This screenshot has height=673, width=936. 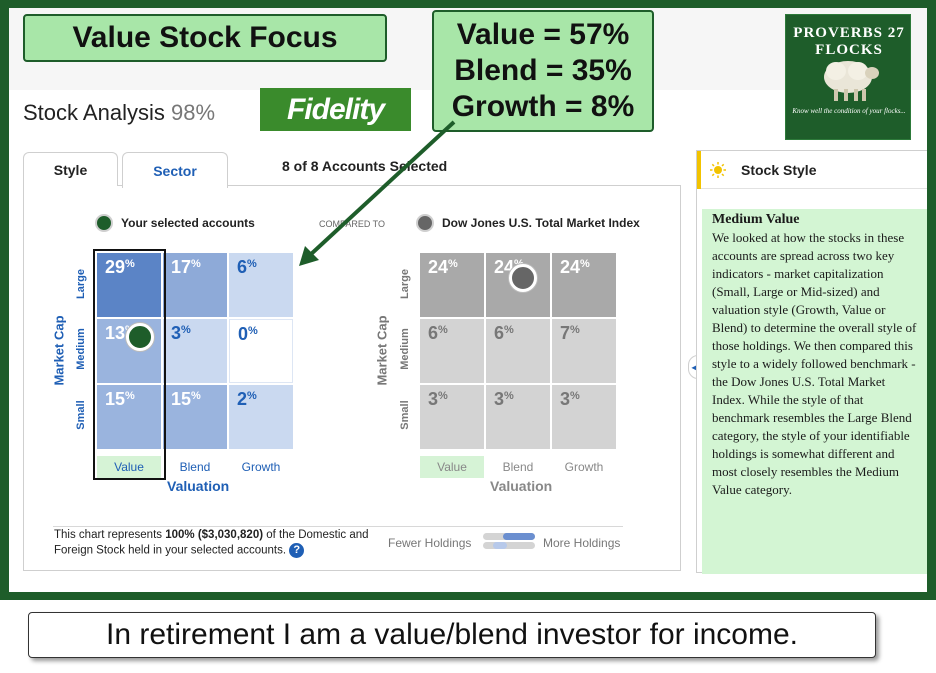 What do you see at coordinates (297, 550) in the screenshot?
I see `help-icon: ?` at bounding box center [297, 550].